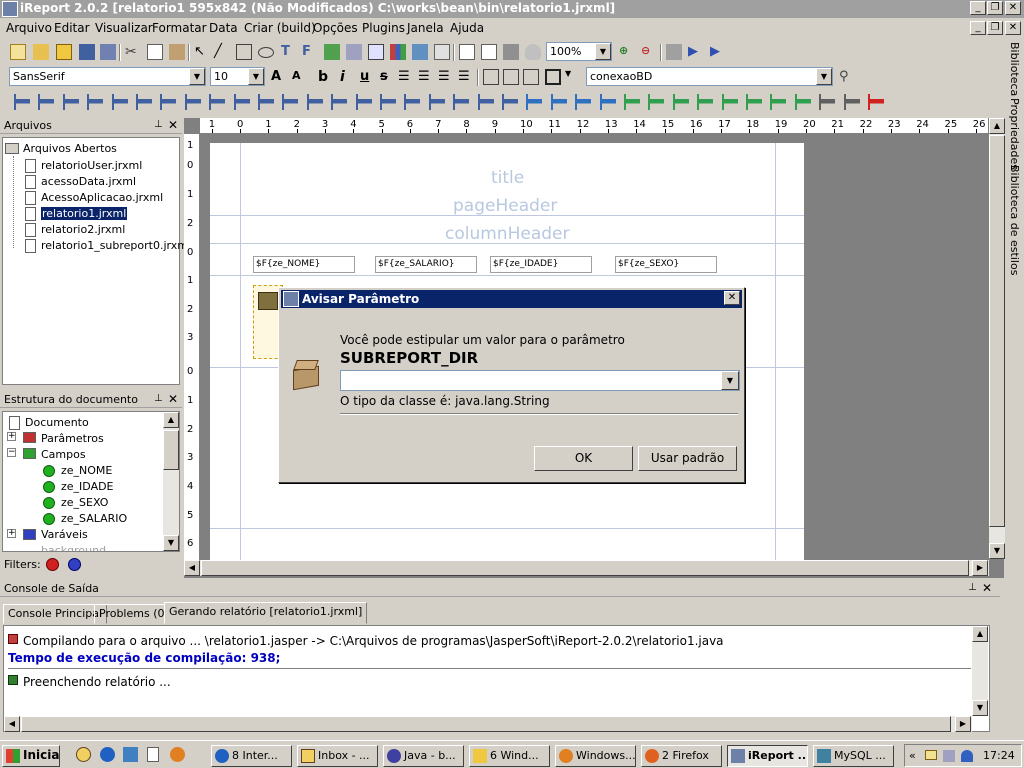 This screenshot has width=1024, height=768. What do you see at coordinates (64, 534) in the screenshot?
I see `tree-variables: Varáveis` at bounding box center [64, 534].